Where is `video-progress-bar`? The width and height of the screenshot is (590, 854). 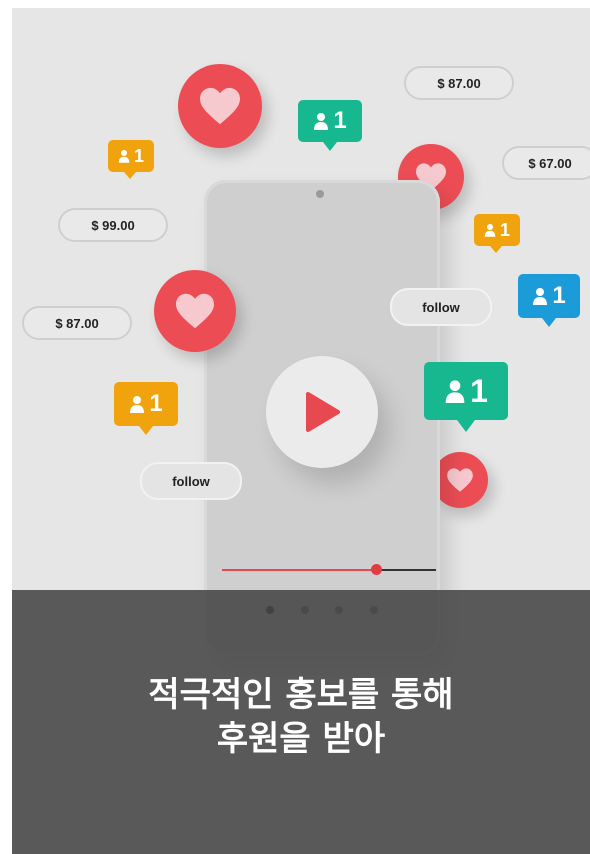 video-progress-bar is located at coordinates (329, 569).